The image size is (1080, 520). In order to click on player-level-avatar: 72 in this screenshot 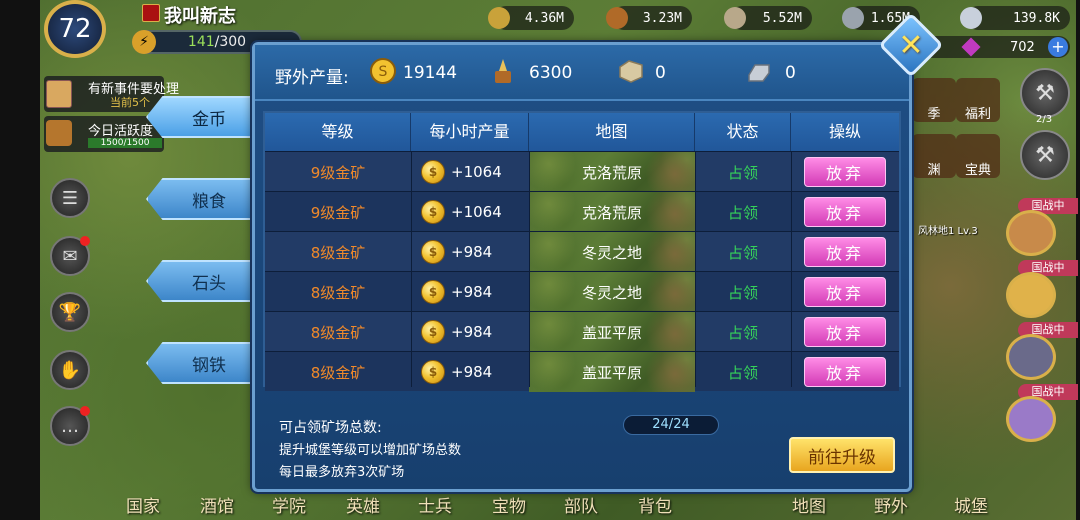, I will do `click(75, 29)`.